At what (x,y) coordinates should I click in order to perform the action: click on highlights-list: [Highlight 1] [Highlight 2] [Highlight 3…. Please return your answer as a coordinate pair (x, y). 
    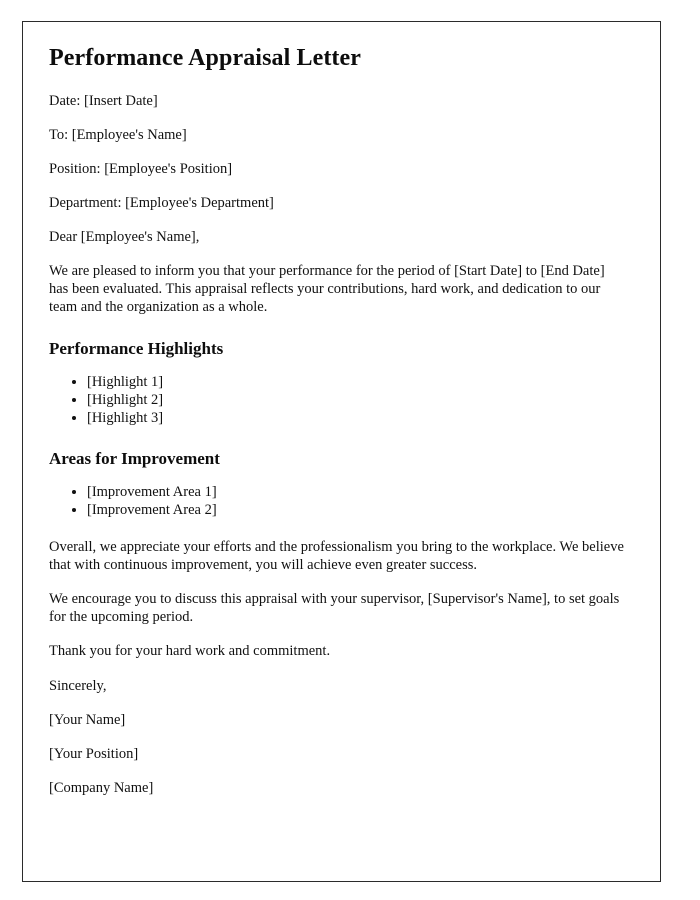
    Looking at the image, I should click on (338, 400).